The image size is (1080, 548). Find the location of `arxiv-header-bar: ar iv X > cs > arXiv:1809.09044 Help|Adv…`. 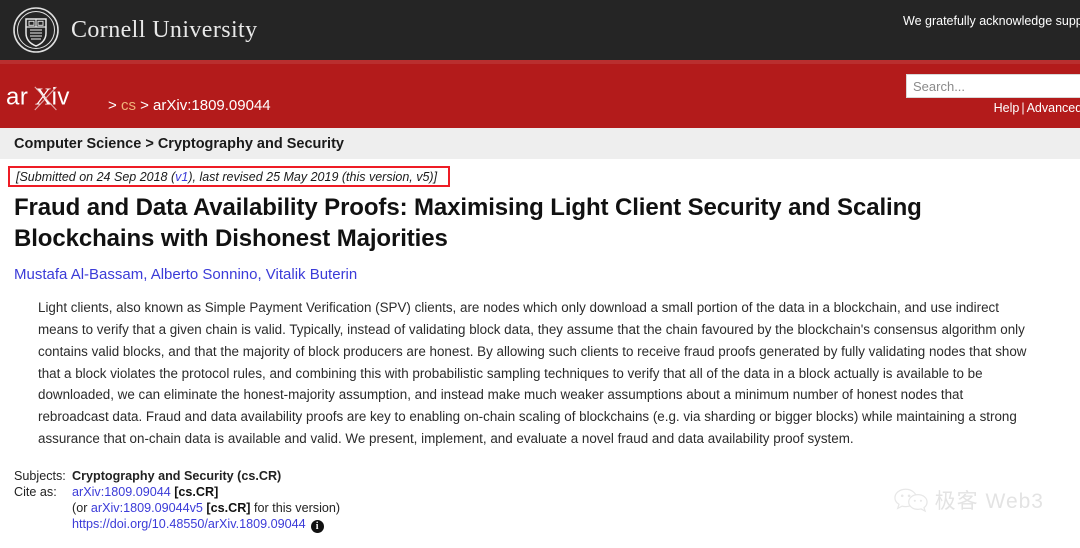

arxiv-header-bar: ar iv X > cs > arXiv:1809.09044 Help|Adv… is located at coordinates (540, 94).